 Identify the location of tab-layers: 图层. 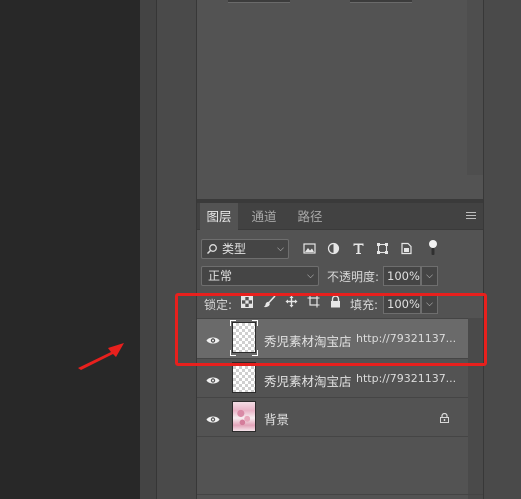
(219, 216).